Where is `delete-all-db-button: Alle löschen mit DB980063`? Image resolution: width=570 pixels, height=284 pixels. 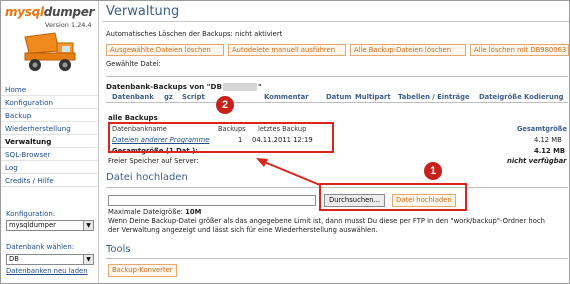 delete-all-db-button: Alle löschen mit DB980063 is located at coordinates (519, 50).